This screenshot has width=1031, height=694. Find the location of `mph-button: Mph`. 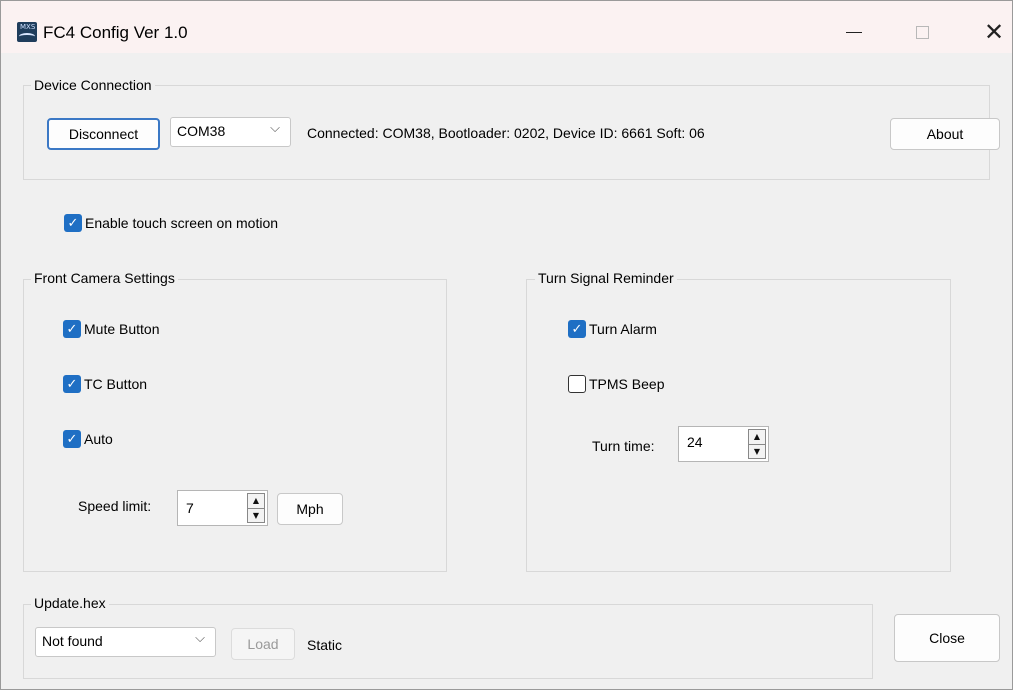

mph-button: Mph is located at coordinates (310, 509).